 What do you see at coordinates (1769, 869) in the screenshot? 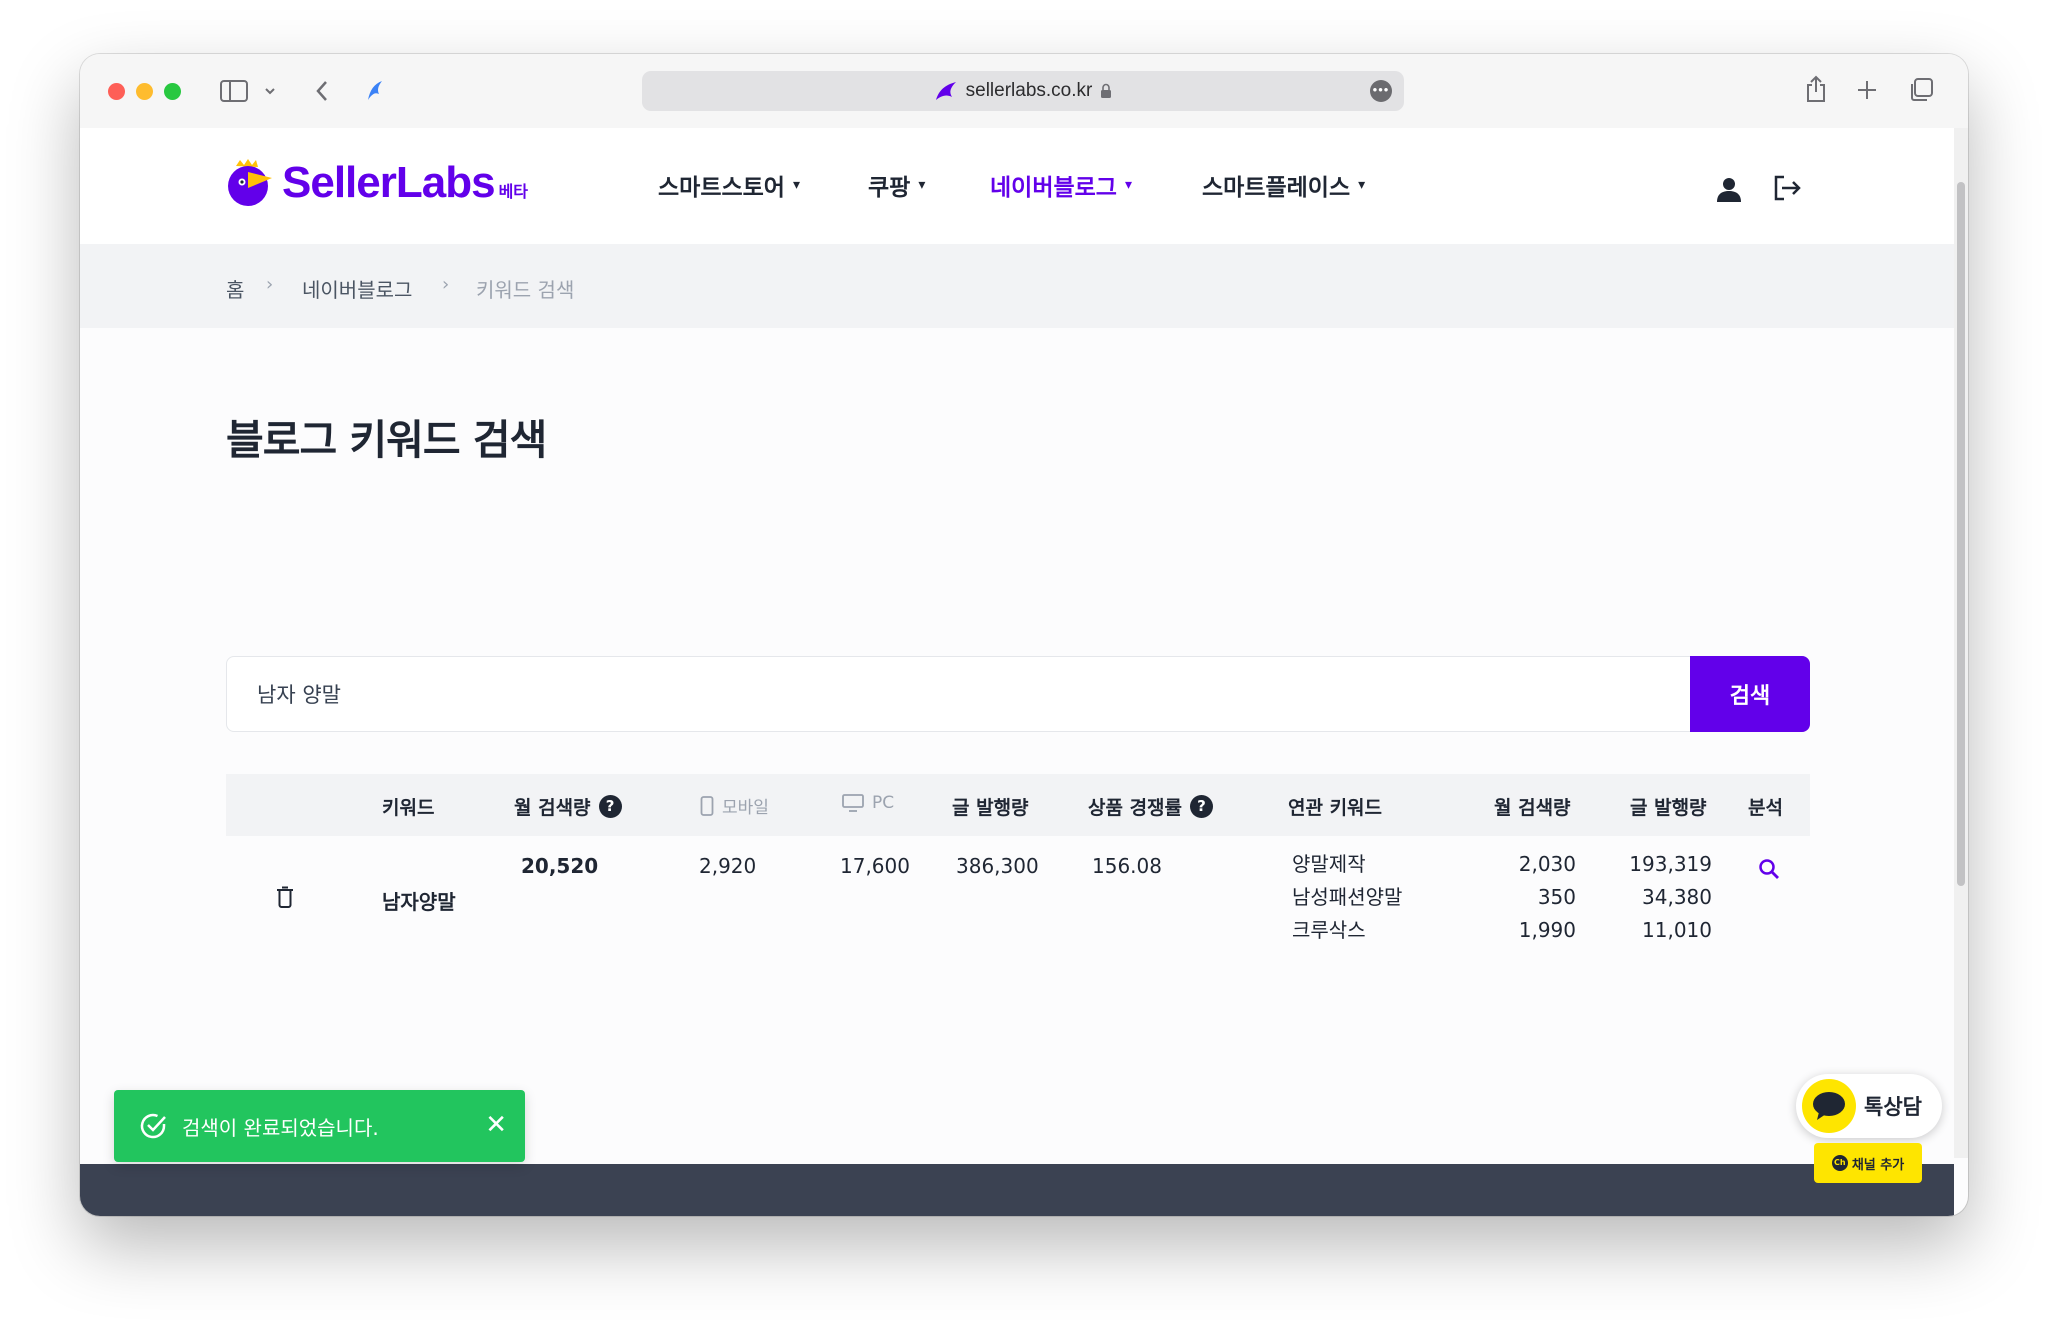
I see `search-analysis-icon` at bounding box center [1769, 869].